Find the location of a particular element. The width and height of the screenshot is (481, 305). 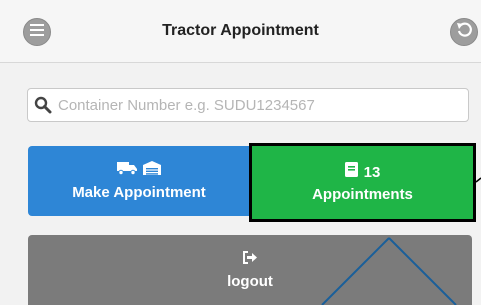

make-appointment-label: Make Appointment is located at coordinates (139, 192).